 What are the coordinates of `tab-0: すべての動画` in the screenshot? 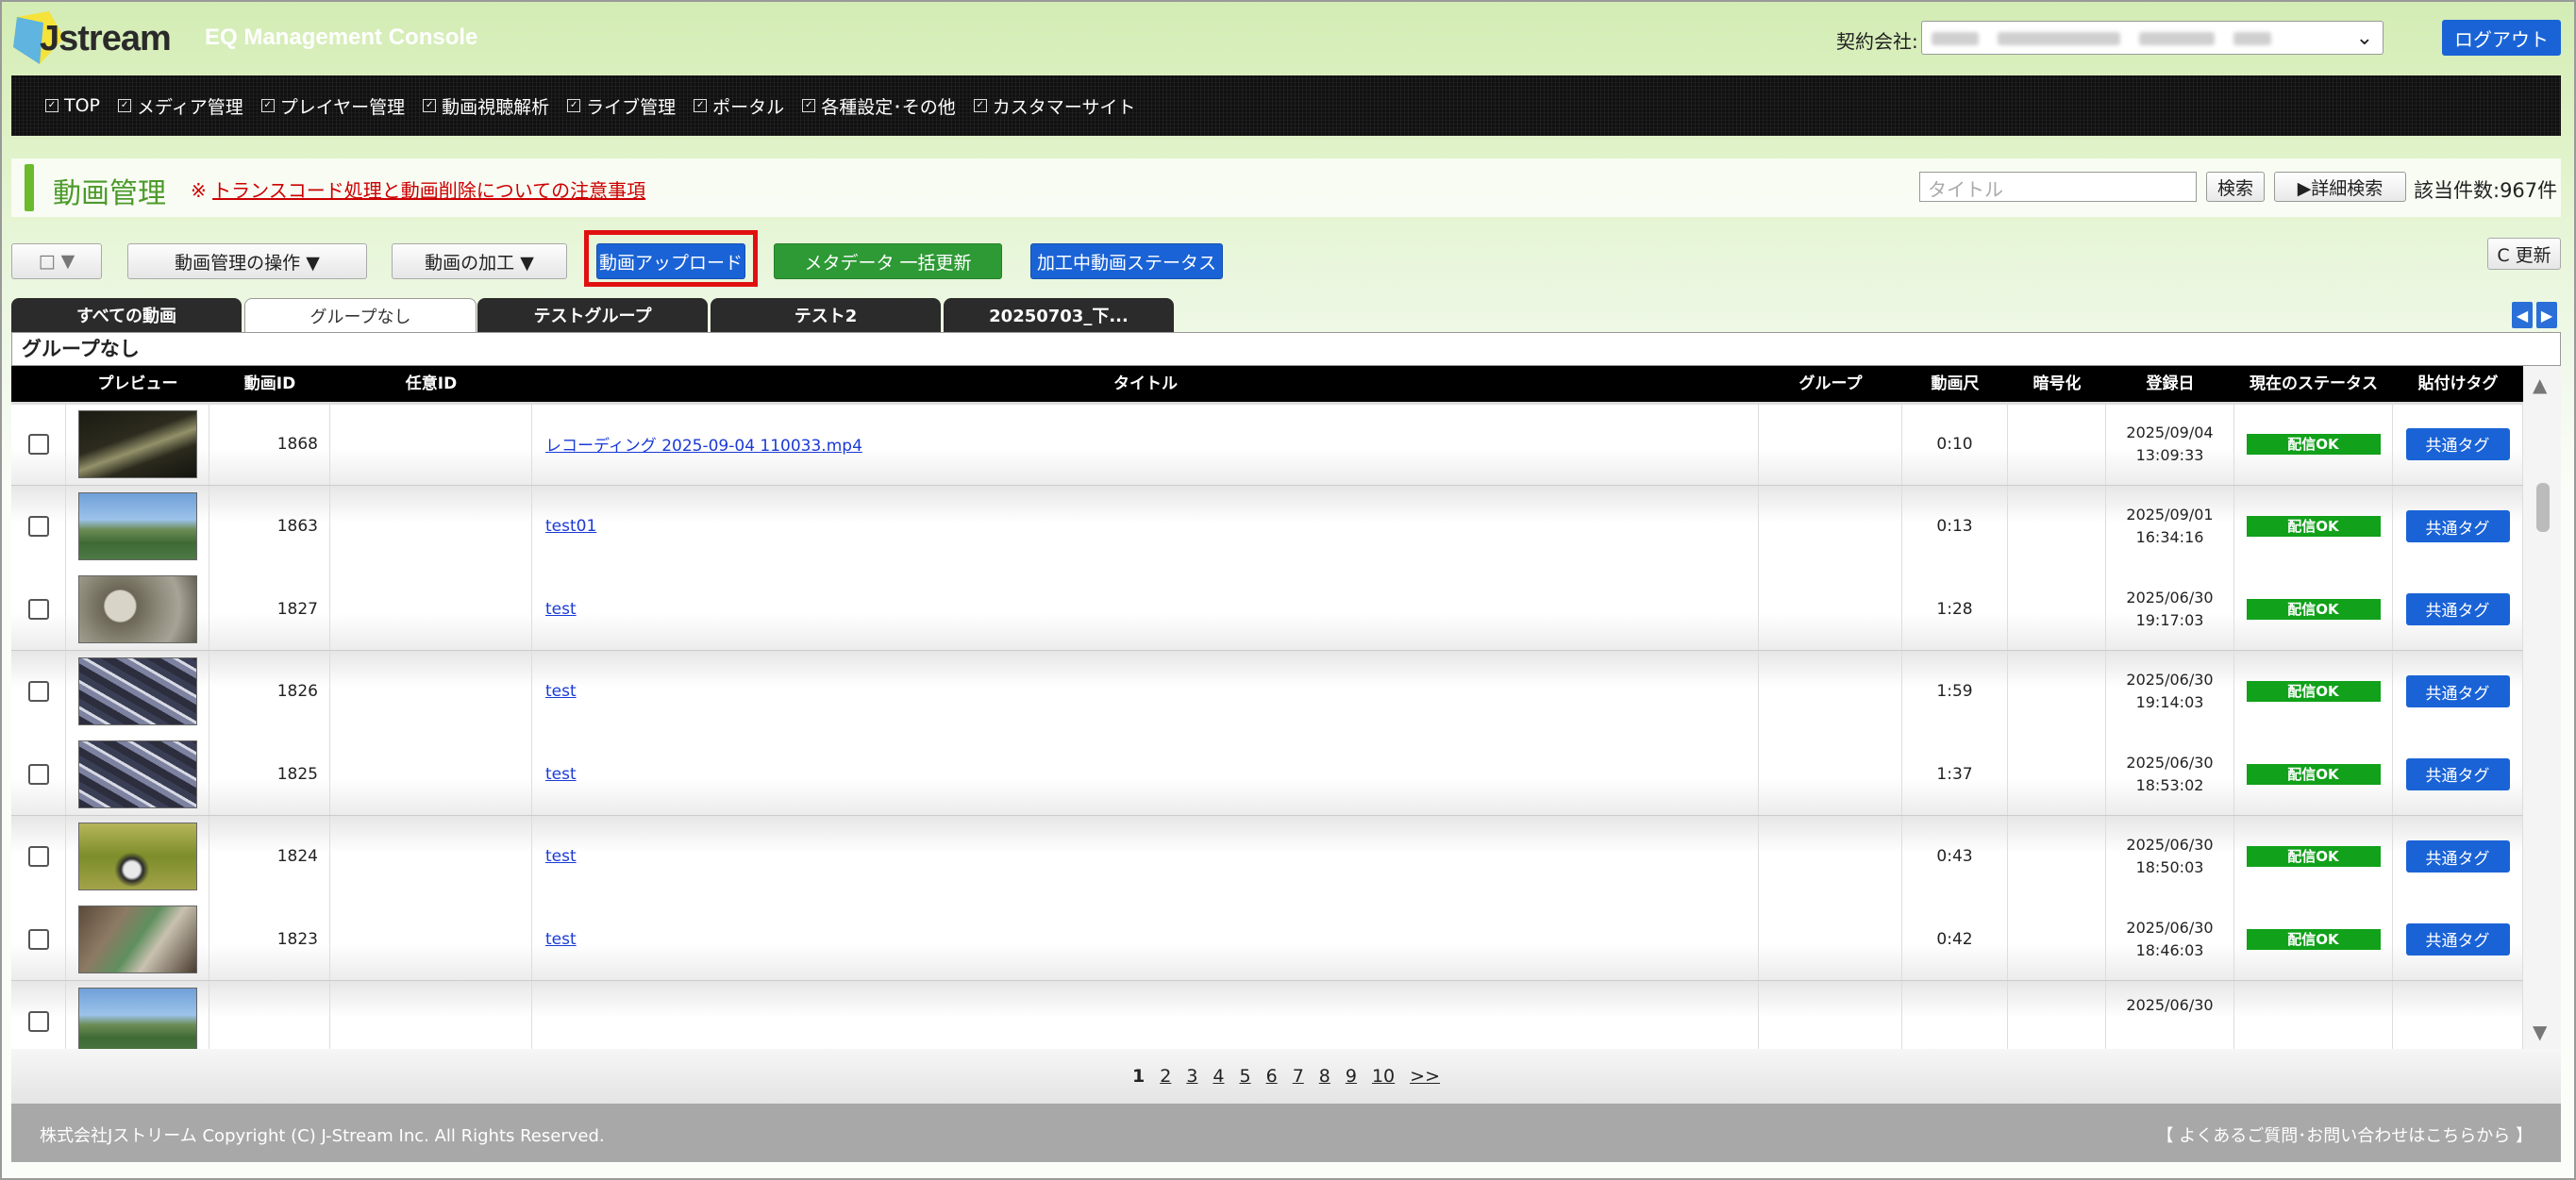 It's located at (126, 315).